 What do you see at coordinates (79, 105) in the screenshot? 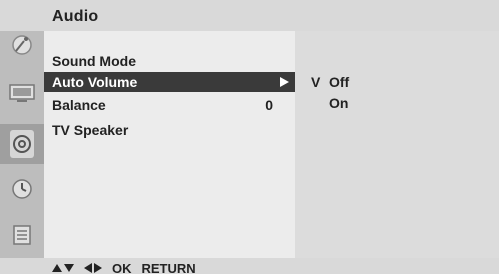
I see `menu-item-label: Balance` at bounding box center [79, 105].